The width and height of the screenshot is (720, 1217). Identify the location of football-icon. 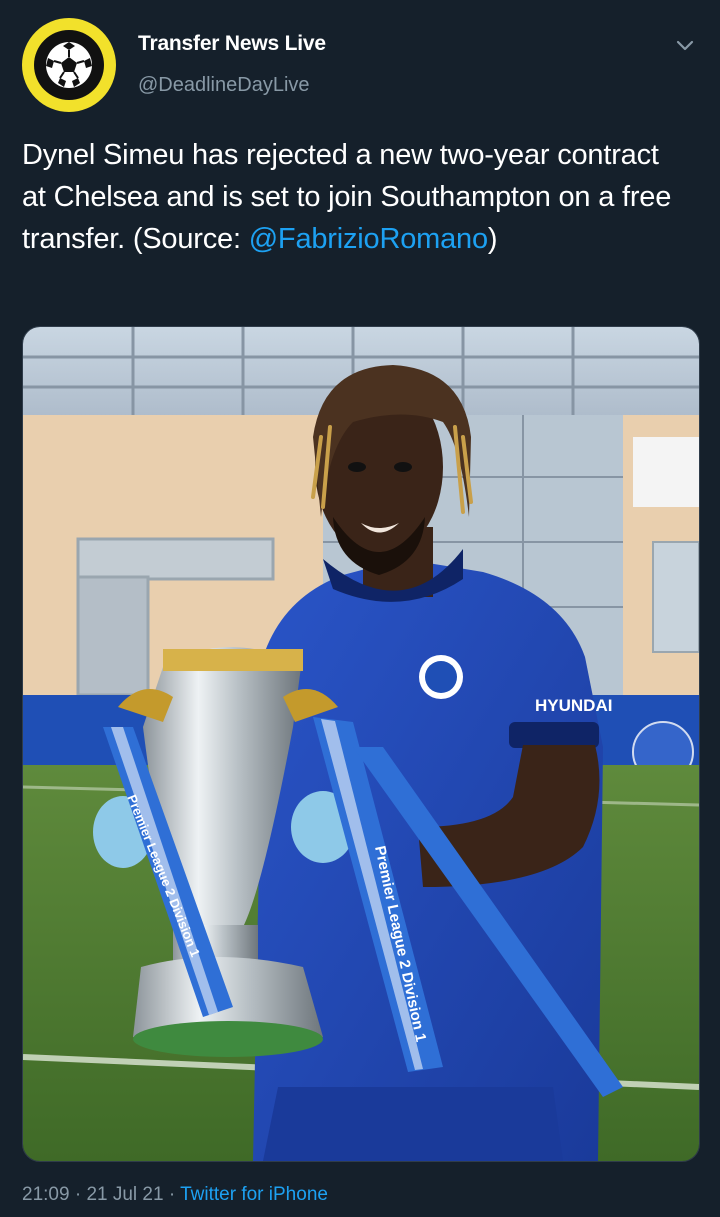
(69, 65).